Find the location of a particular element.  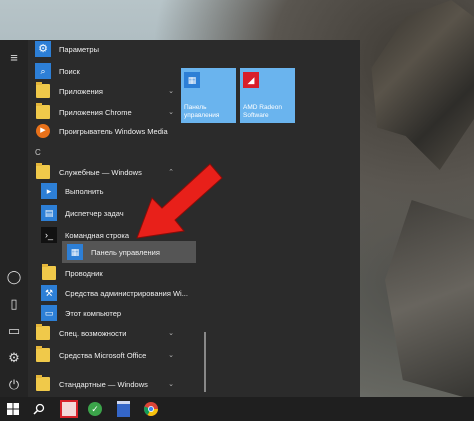

run-icon: ▸ is located at coordinates (49, 191).